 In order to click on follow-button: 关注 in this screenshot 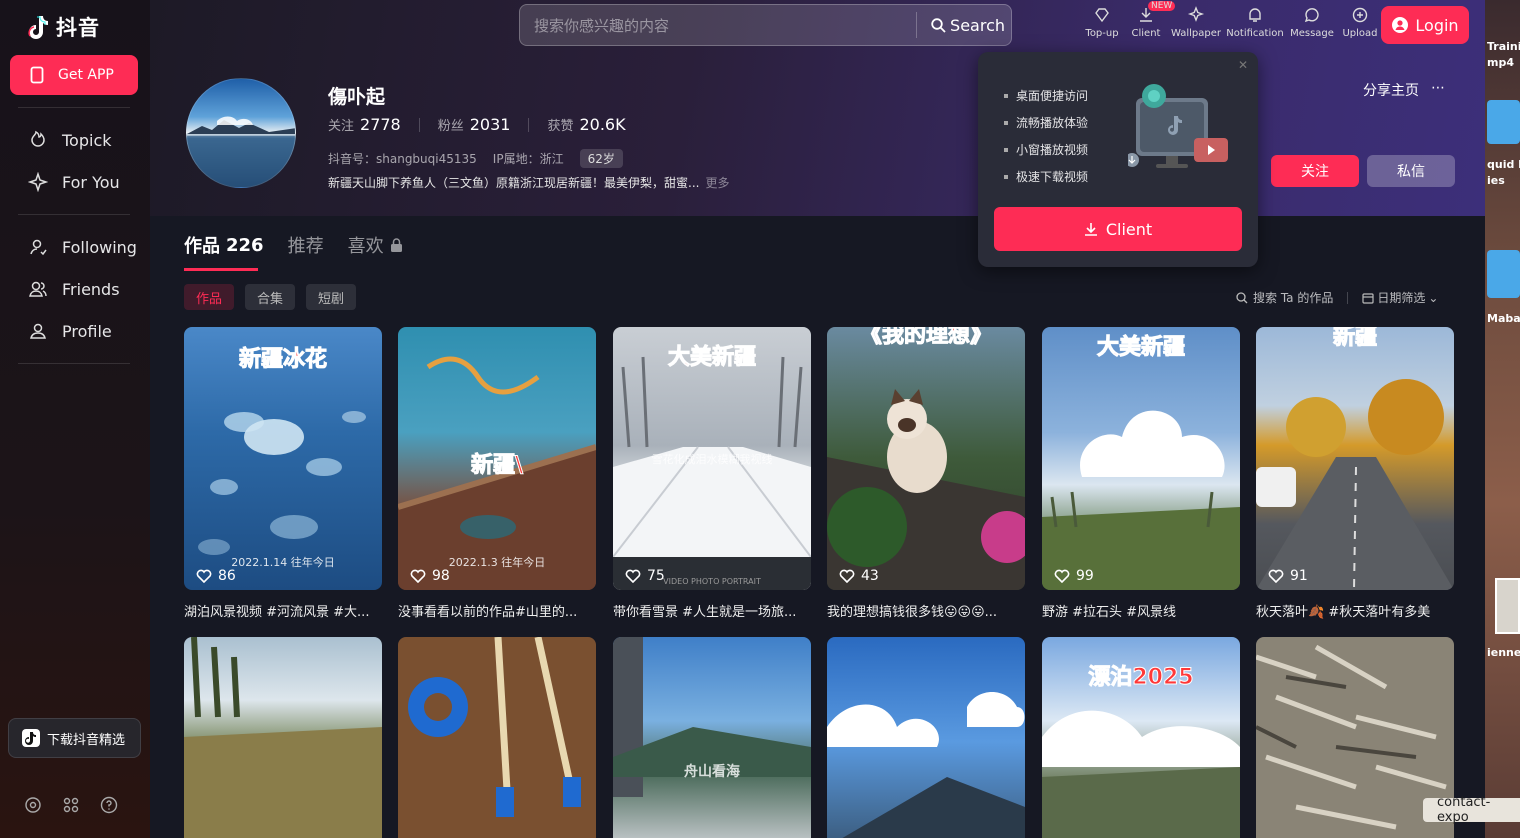, I will do `click(1315, 171)`.